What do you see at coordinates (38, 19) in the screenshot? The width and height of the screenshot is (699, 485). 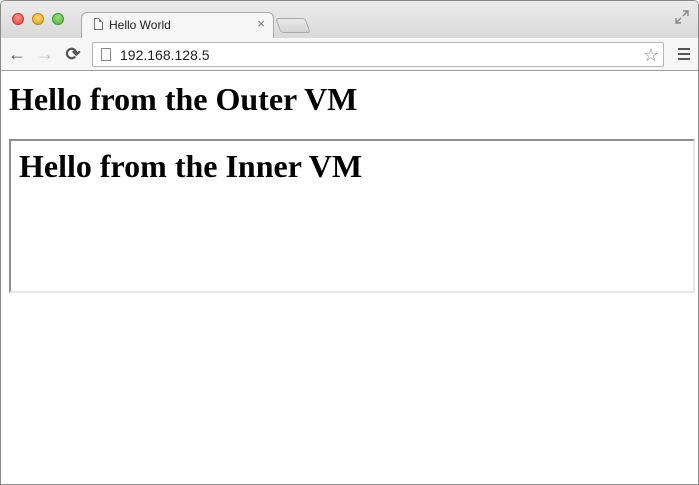 I see `minimize-window-button` at bounding box center [38, 19].